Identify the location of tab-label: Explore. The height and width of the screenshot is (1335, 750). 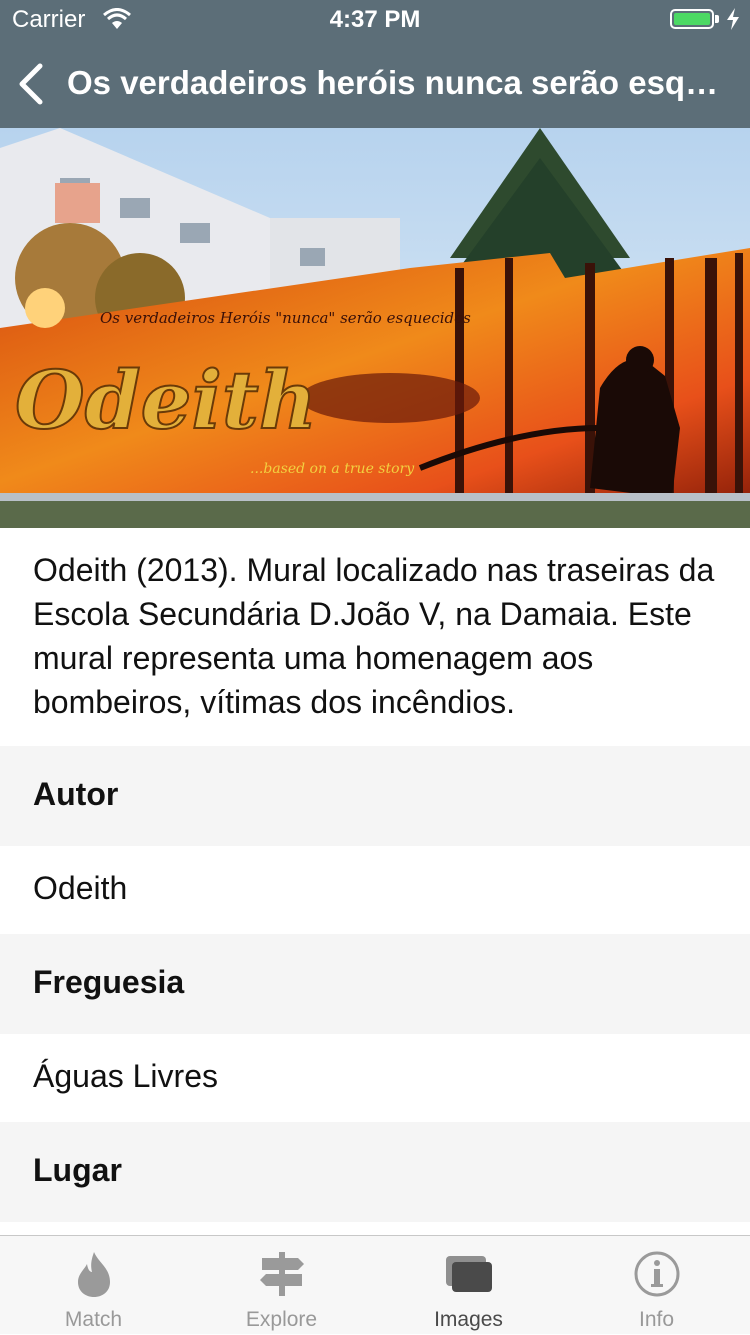
(281, 1319).